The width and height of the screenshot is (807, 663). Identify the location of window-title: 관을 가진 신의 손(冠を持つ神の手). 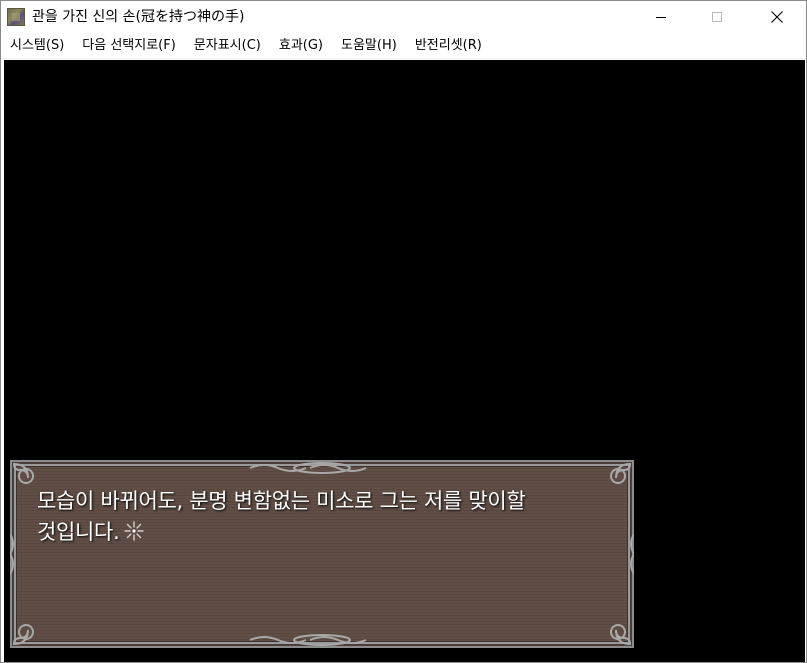
(138, 17).